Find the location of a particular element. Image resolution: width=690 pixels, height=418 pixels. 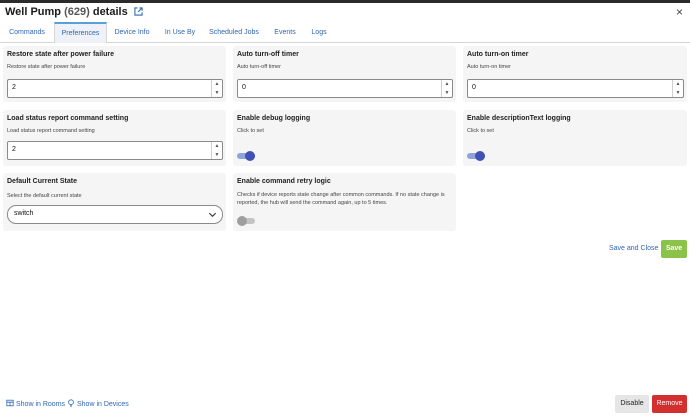

pref-desc: Auto turn-off timer is located at coordinates (259, 67).